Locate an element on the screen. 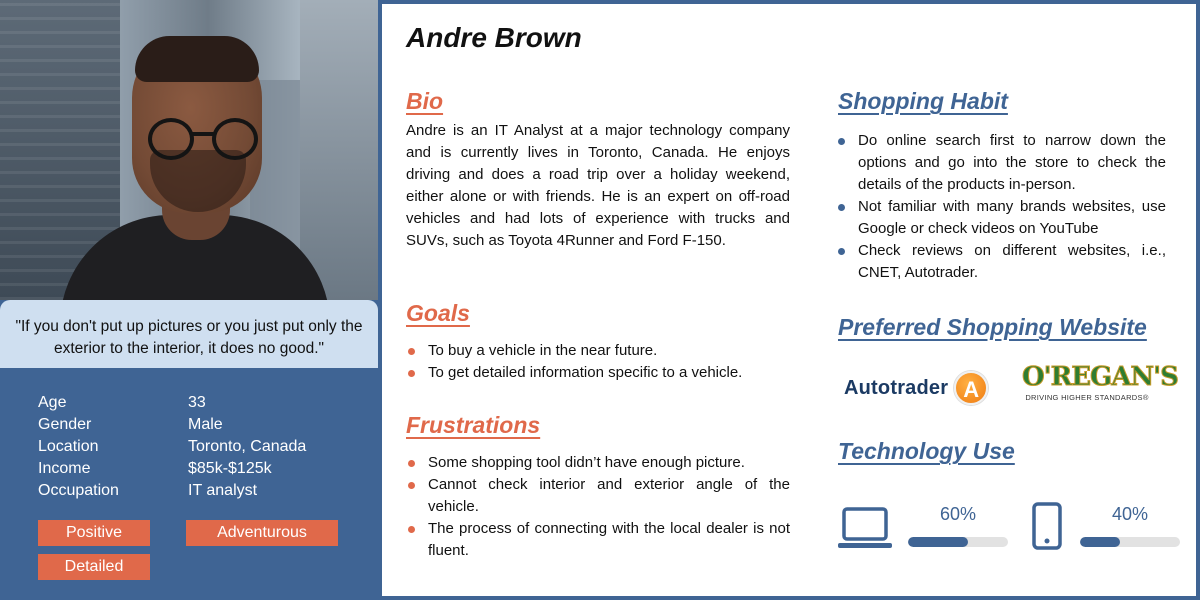  trait-tag-detailed: Detailed is located at coordinates (94, 567).